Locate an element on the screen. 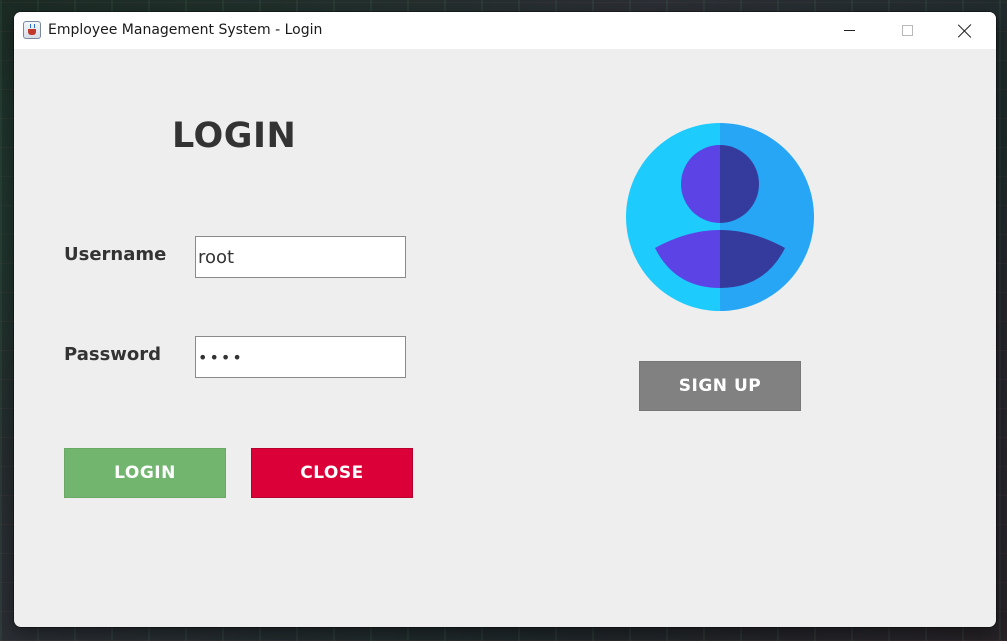  minimize-button is located at coordinates (849, 30).